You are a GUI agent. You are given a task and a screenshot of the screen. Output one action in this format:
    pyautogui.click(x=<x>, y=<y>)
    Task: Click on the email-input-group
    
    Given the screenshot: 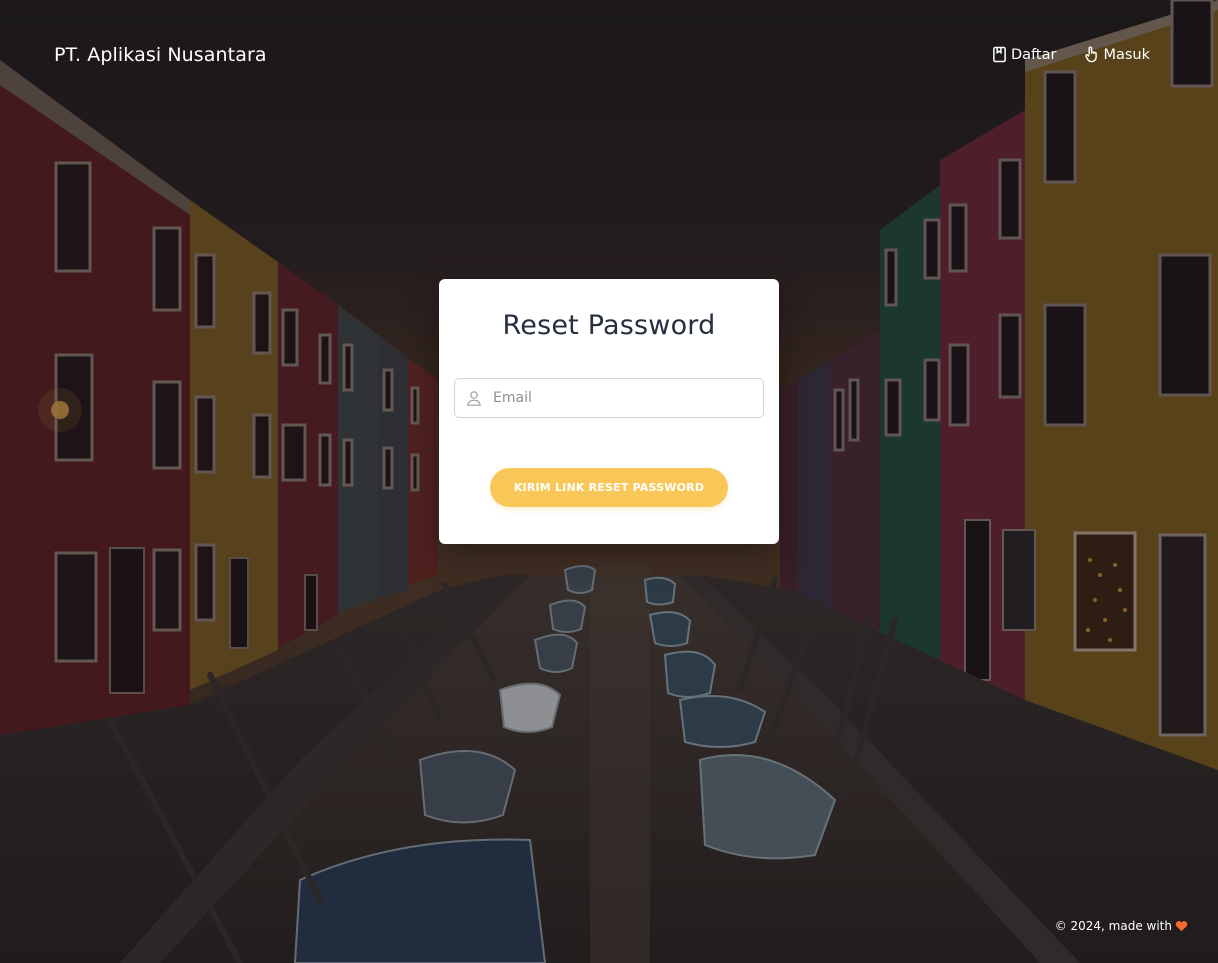 What is the action you would take?
    pyautogui.click(x=609, y=398)
    